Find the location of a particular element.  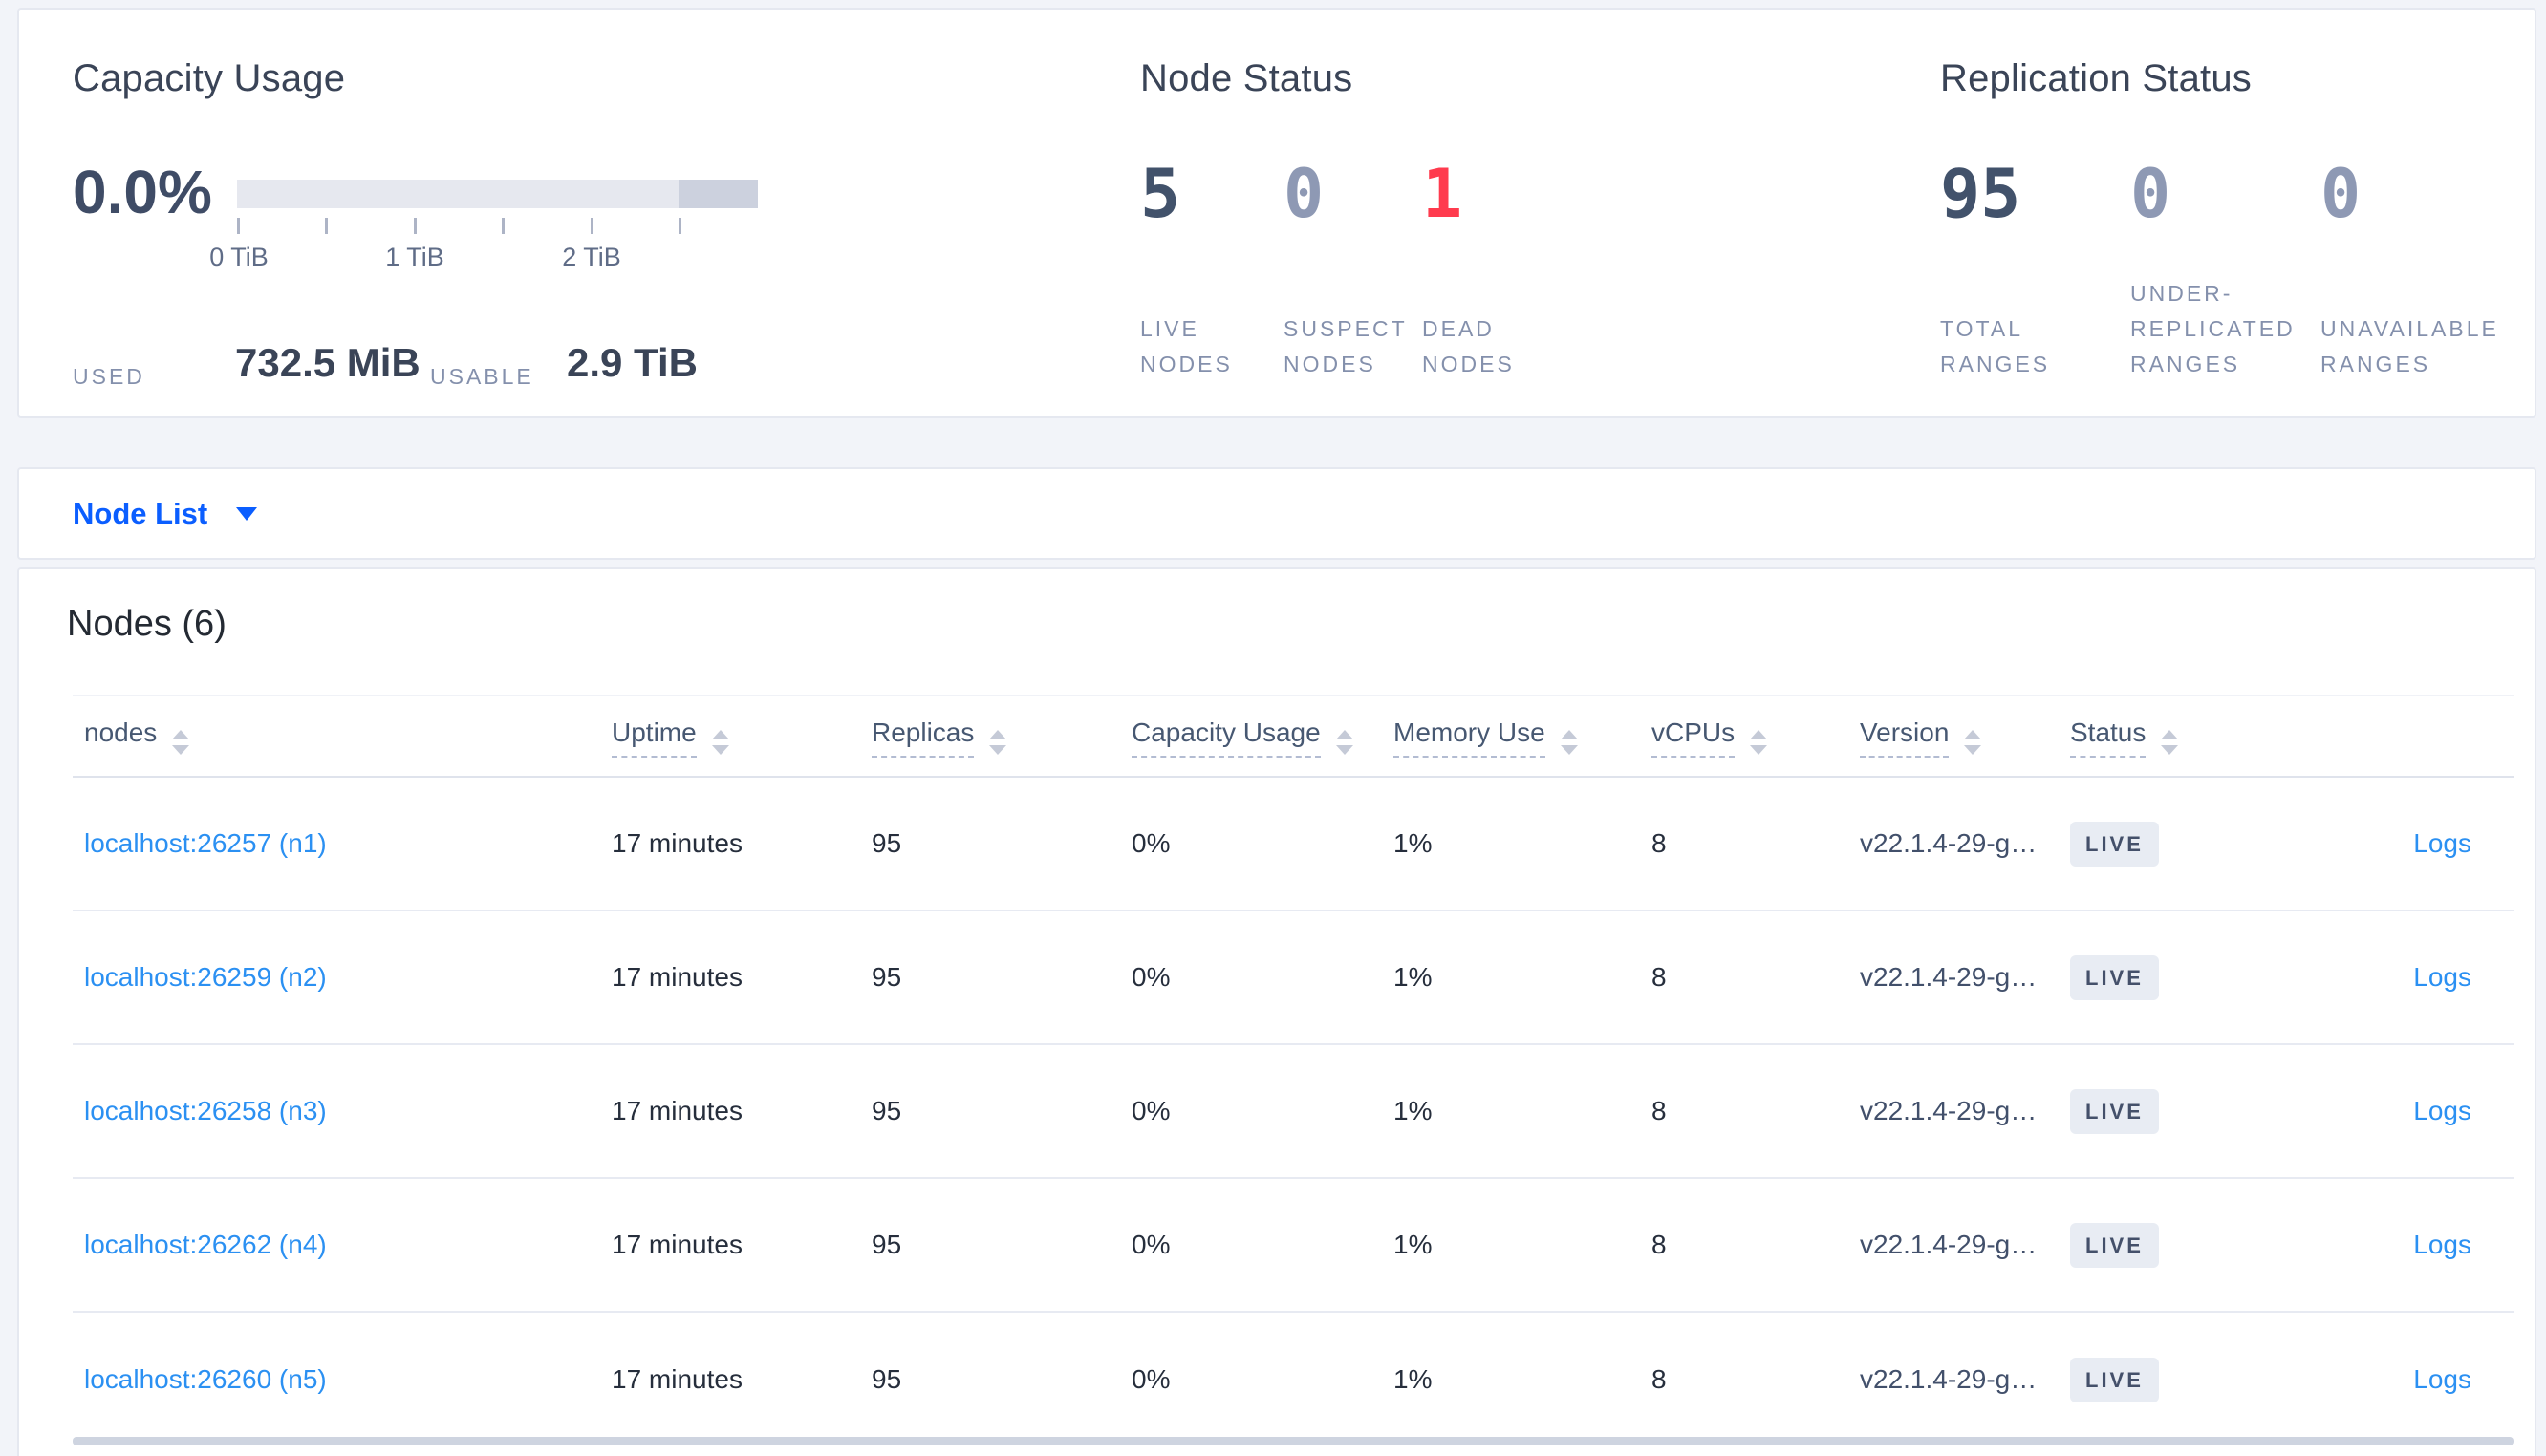

node-address-link: localhost:26262 (n4) is located at coordinates (205, 1244).